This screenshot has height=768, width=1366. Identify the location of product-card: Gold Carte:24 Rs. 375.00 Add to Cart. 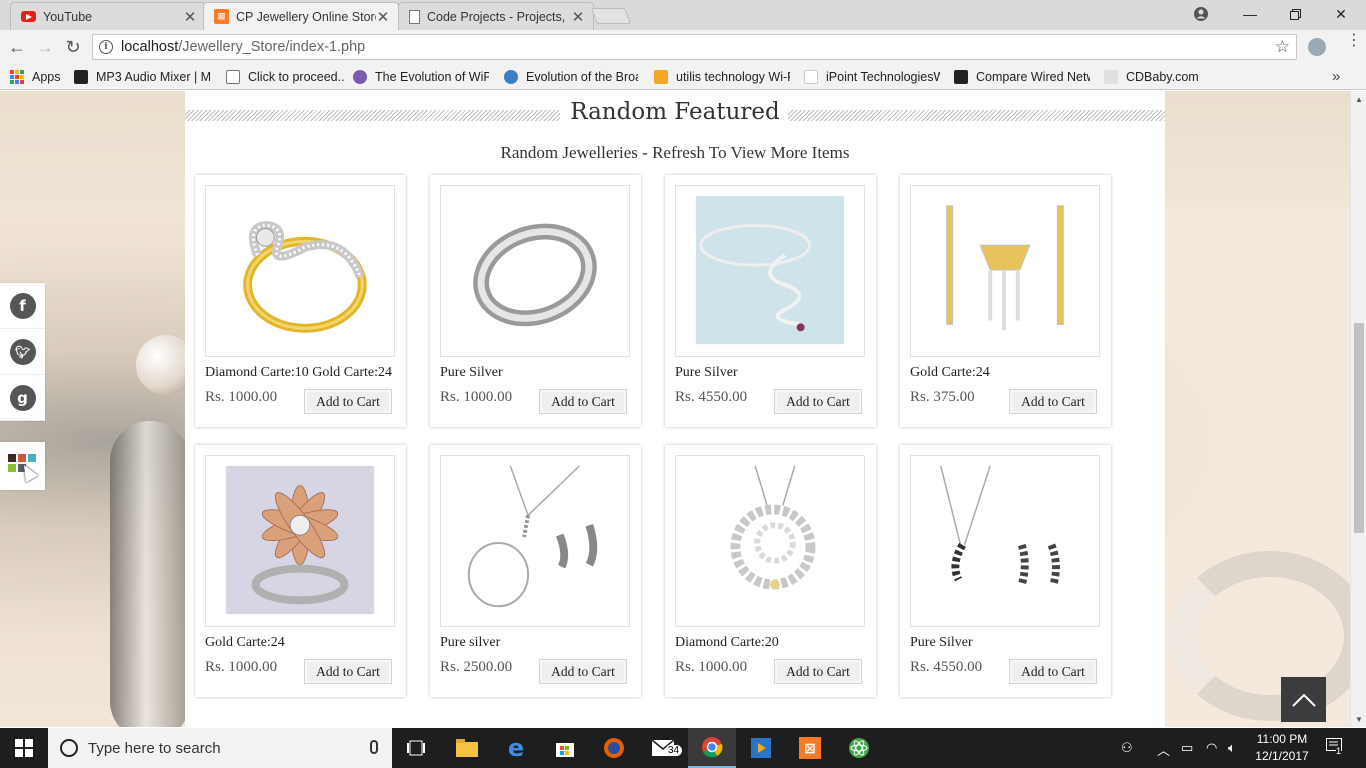
(1005, 301).